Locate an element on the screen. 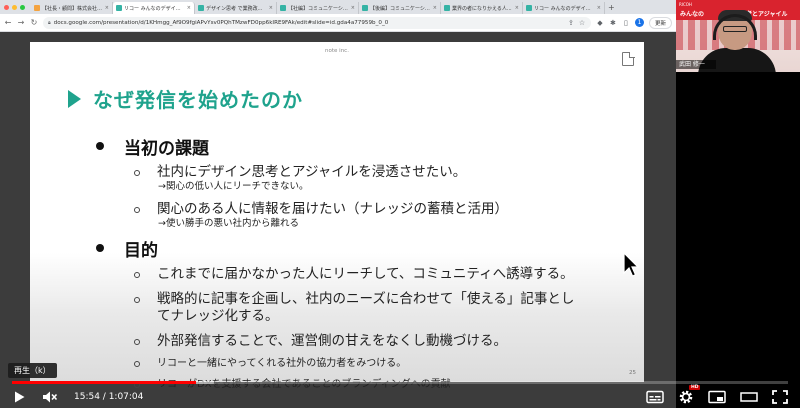 This screenshot has width=800, height=408. share-icon: ⇪ is located at coordinates (571, 23).